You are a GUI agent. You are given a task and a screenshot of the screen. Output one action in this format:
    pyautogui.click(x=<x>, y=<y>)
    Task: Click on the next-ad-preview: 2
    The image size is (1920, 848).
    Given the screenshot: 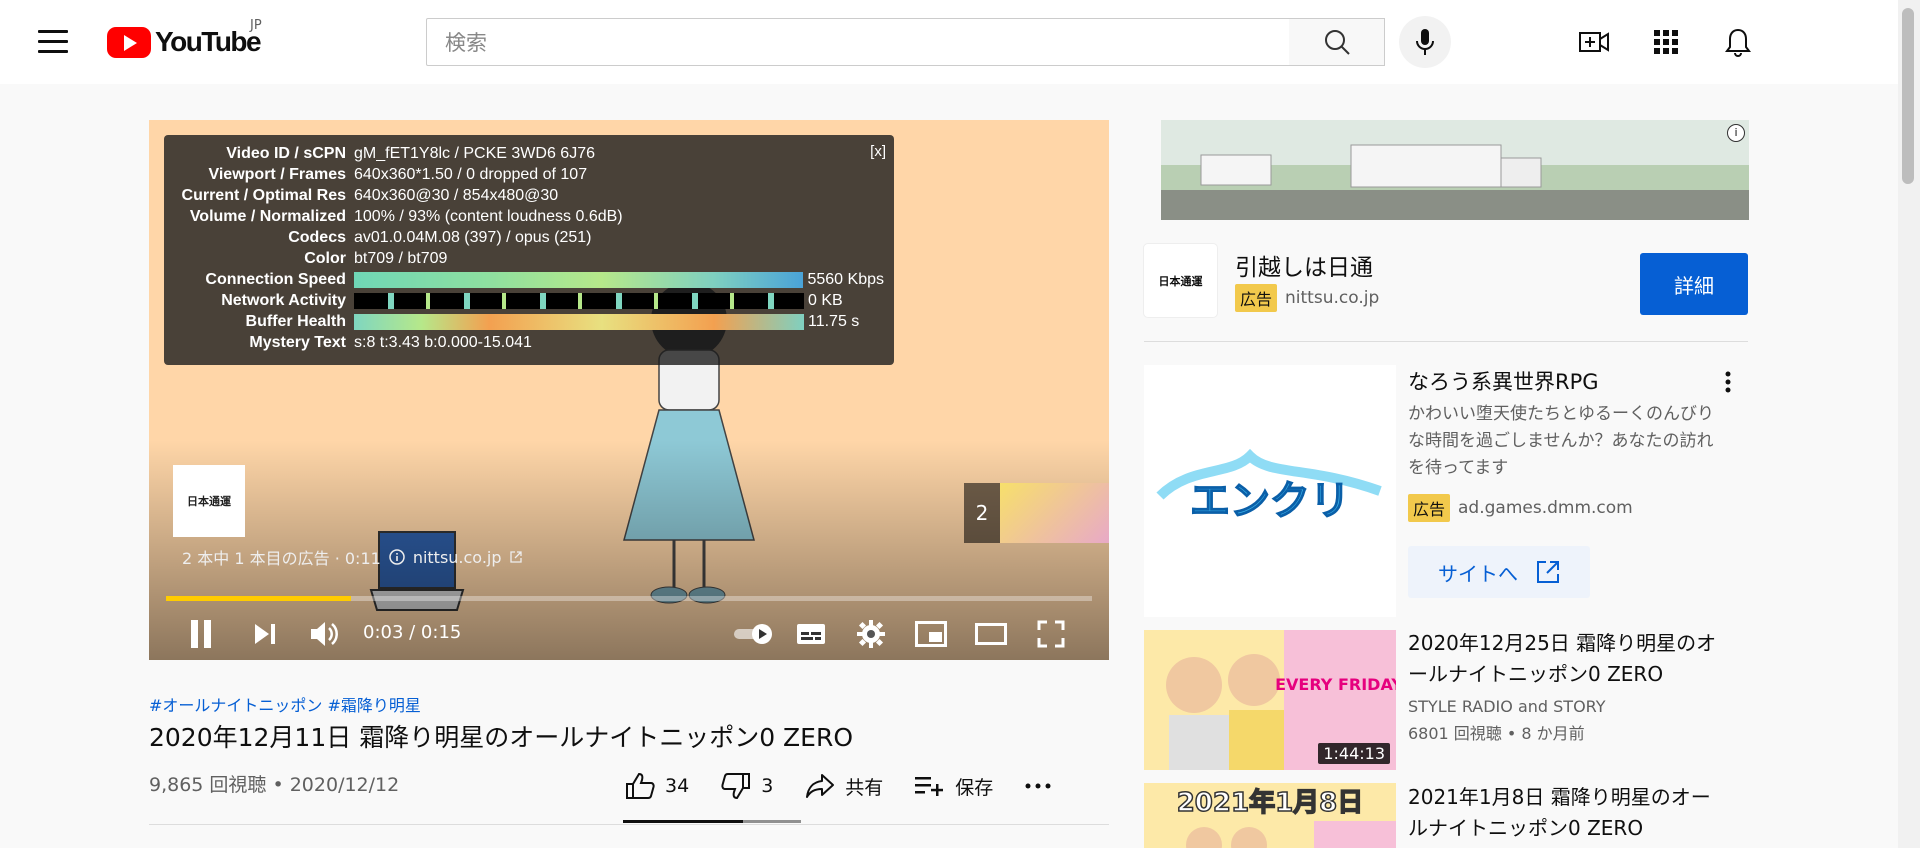 What is the action you would take?
    pyautogui.click(x=1036, y=513)
    